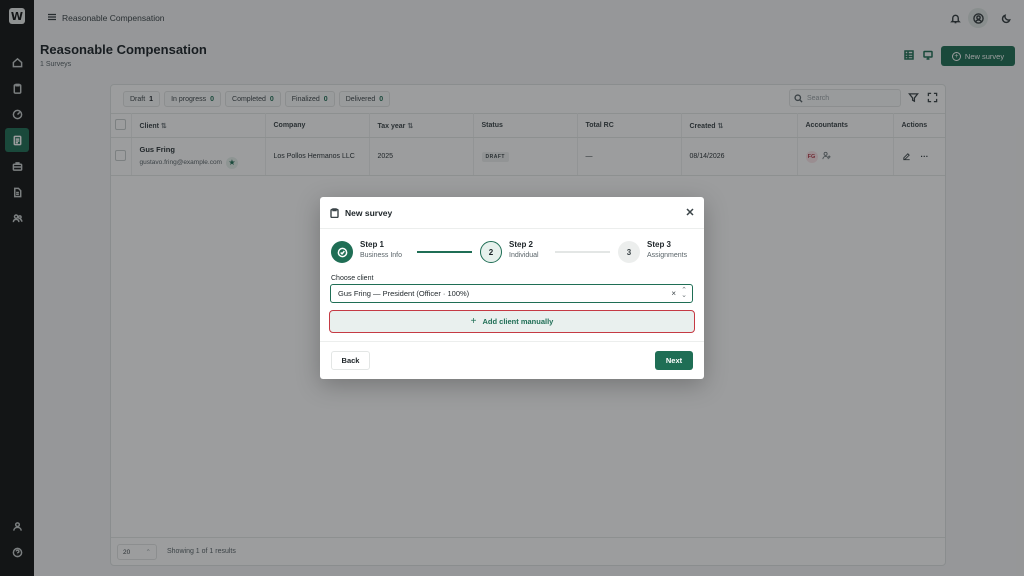 This screenshot has height=576, width=1024. Describe the element at coordinates (673, 293) in the screenshot. I see `clear-icon: ×` at that location.